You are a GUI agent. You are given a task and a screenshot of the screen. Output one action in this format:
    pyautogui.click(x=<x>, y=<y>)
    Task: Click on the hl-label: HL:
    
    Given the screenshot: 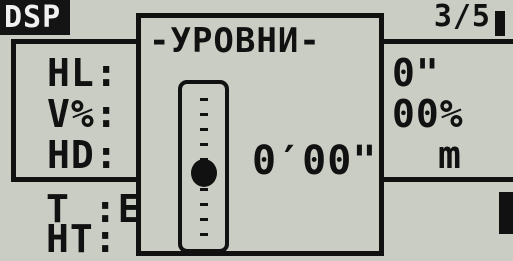 What is the action you would take?
    pyautogui.click(x=83, y=73)
    